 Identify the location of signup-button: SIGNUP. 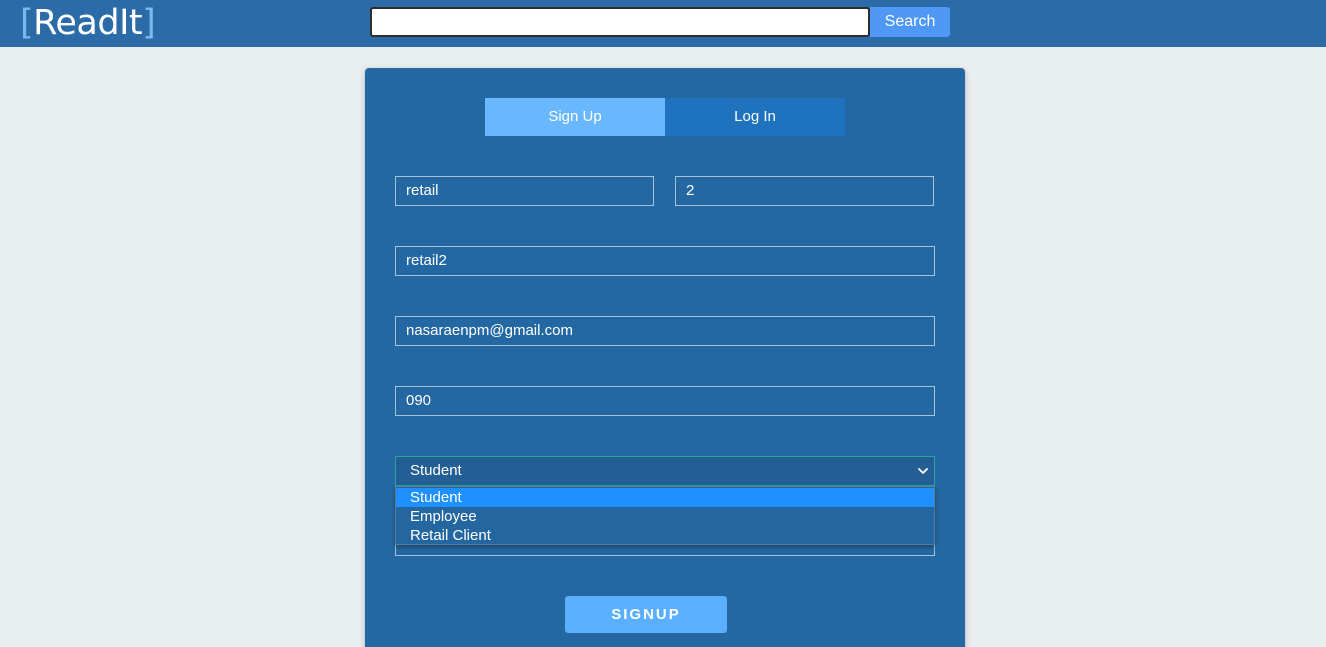
(646, 614).